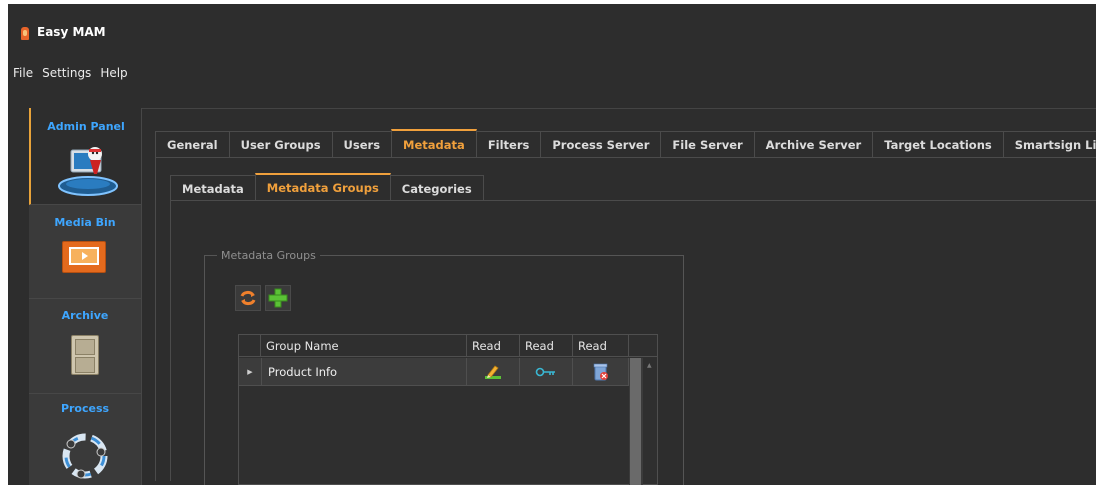  Describe the element at coordinates (86, 126) in the screenshot. I see `sidebar-item-label: Admin Panel` at that location.